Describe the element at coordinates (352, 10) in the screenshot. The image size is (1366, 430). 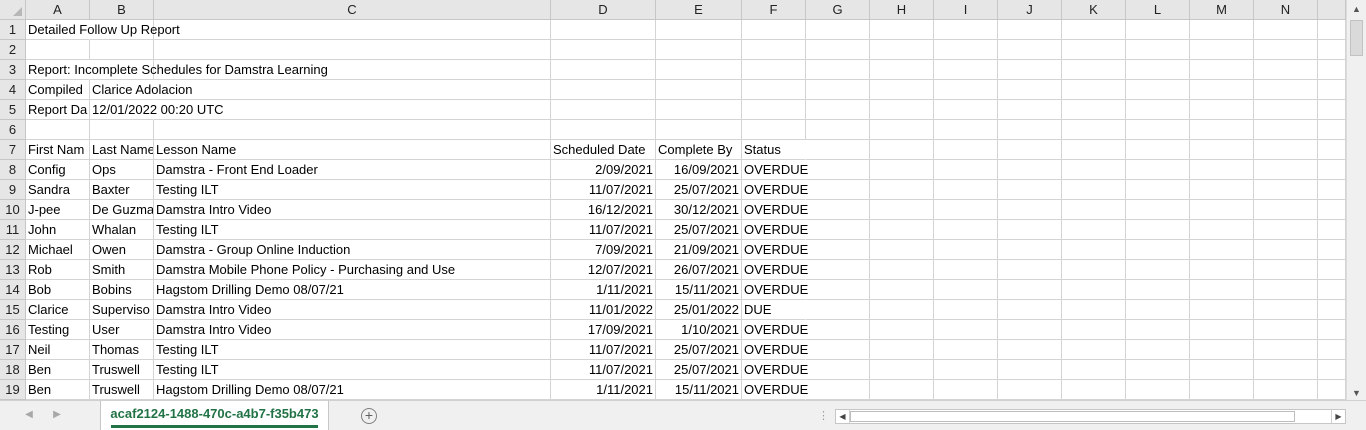
I see `column-header-c: C` at that location.